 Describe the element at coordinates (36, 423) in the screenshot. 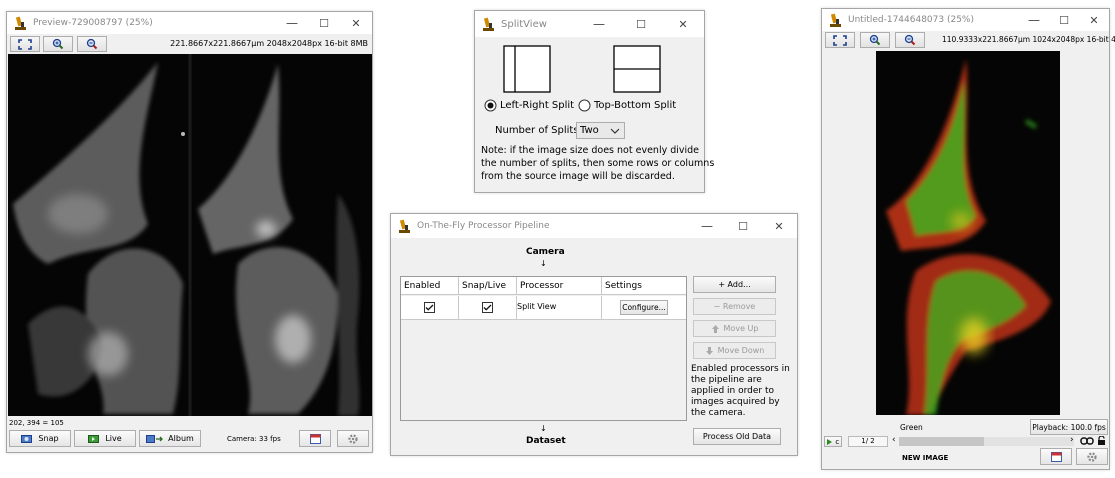

I see `preview-pixel-status: 202, 394 = 105` at that location.